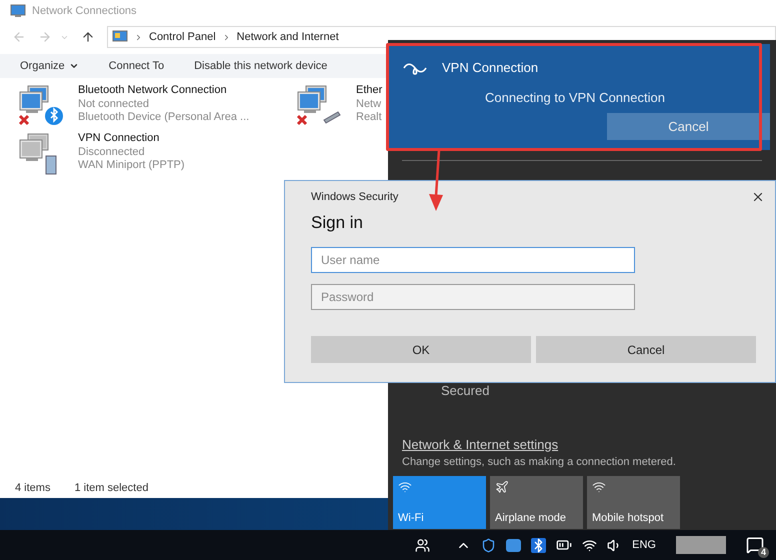 The image size is (776, 560). What do you see at coordinates (763, 552) in the screenshot?
I see `notification-count: 4` at bounding box center [763, 552].